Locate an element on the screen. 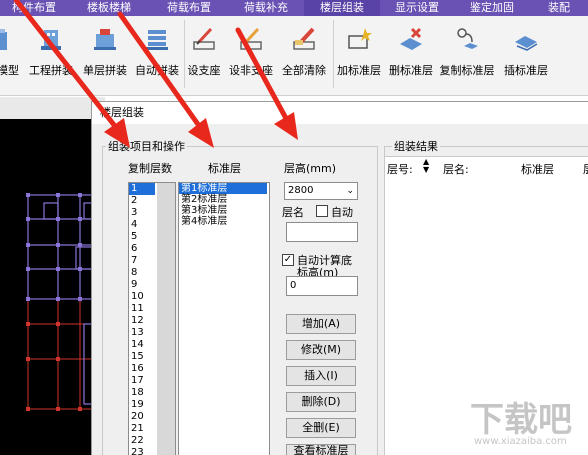 The image size is (588, 455). delete-standard-floor-label: 删标准层 is located at coordinates (411, 70).